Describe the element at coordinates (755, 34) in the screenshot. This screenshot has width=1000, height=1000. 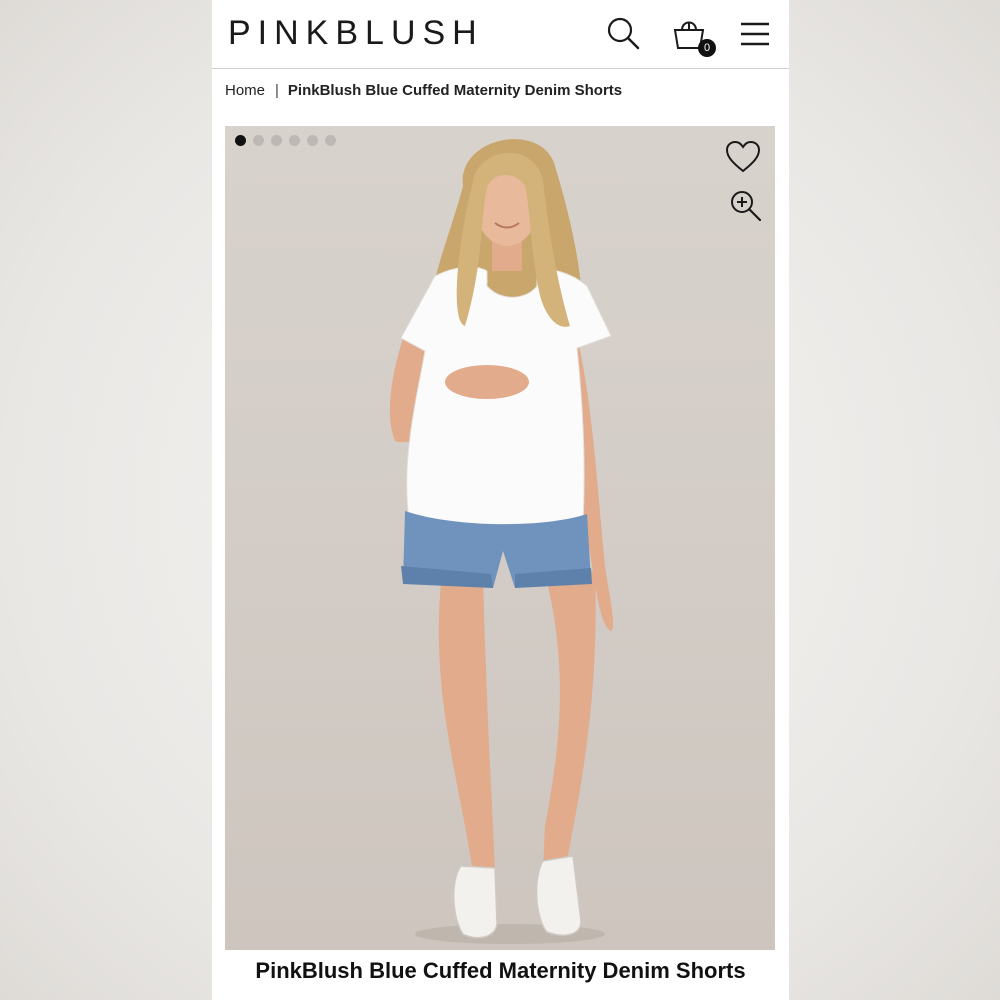
I see `hamburger-menu-icon` at that location.